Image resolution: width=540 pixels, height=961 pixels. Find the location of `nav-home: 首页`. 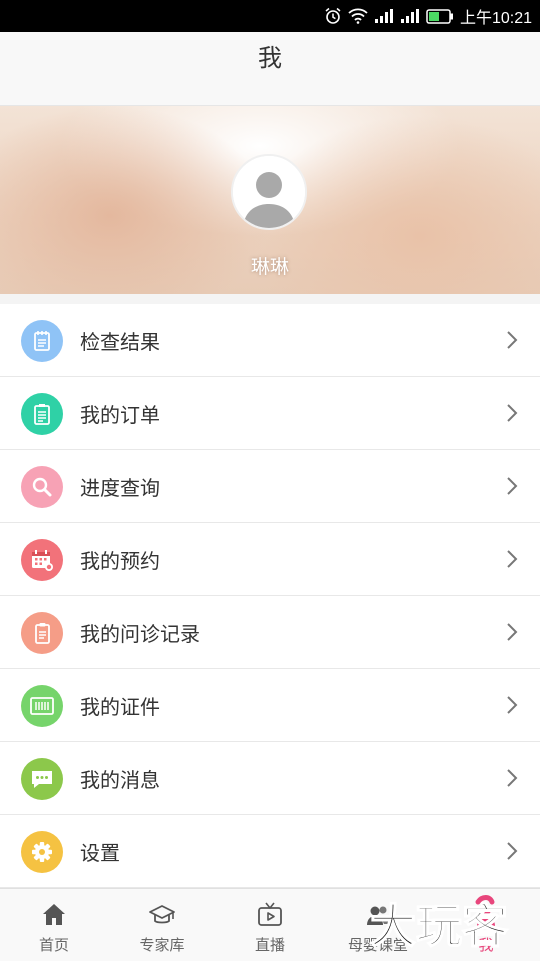

nav-home: 首页 is located at coordinates (54, 925).